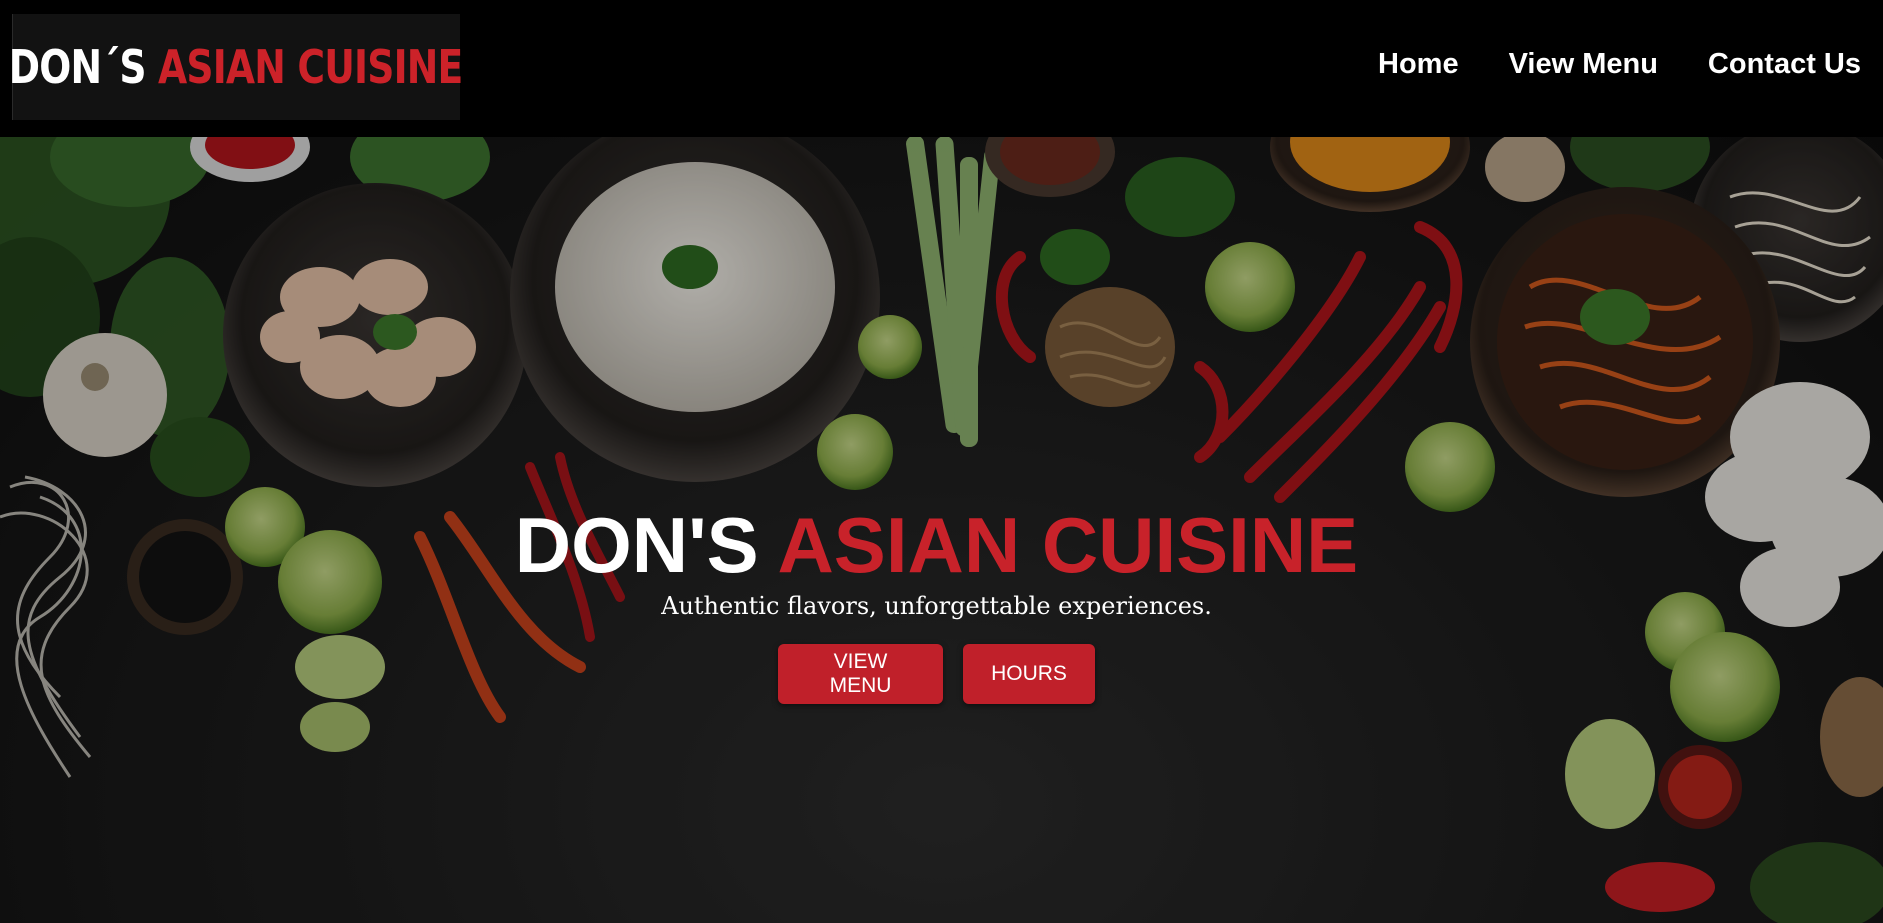 The height and width of the screenshot is (923, 1883). I want to click on hero-title-red: ASIAN CUISINE, so click(1068, 545).